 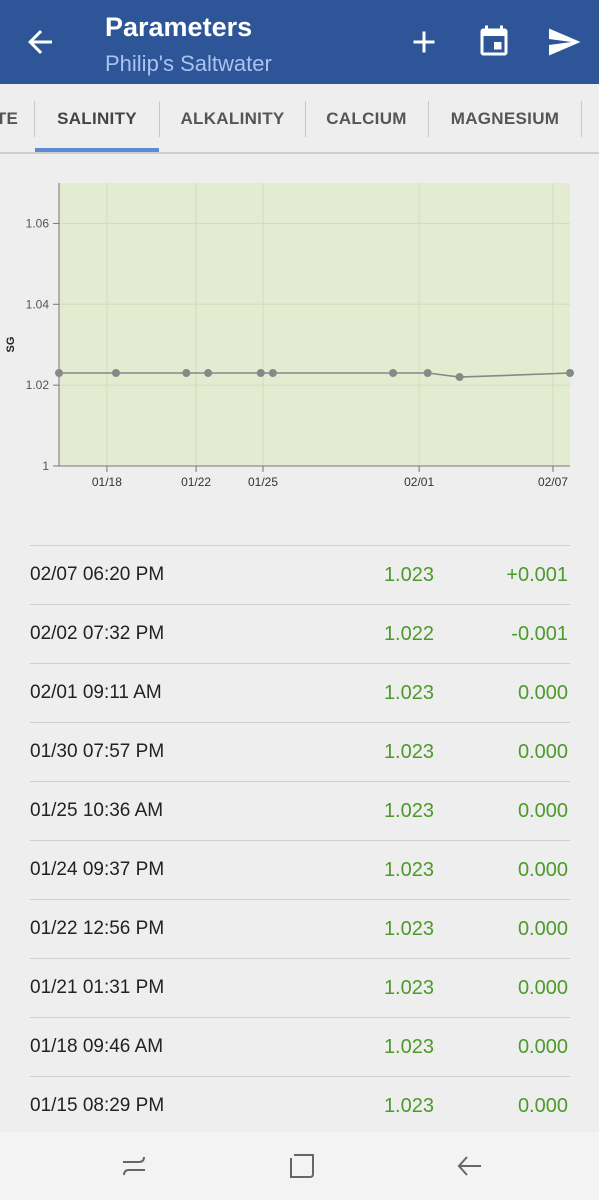 What do you see at coordinates (366, 118) in the screenshot?
I see `tab-calcium: CALCIUM` at bounding box center [366, 118].